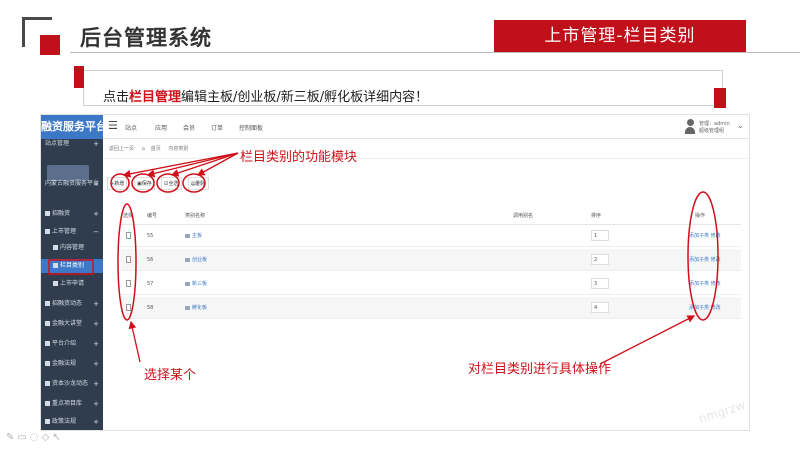 This screenshot has width=800, height=450. What do you see at coordinates (305, 97) in the screenshot?
I see `instruction-suffix: 编辑主板/创业板/新三板/孵化板详细内容！` at bounding box center [305, 97].